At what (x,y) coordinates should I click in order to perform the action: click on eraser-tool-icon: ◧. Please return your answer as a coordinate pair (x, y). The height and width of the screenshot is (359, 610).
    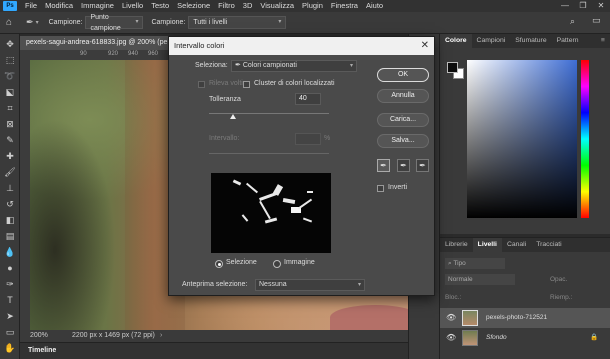
    Looking at the image, I should click on (10, 220).